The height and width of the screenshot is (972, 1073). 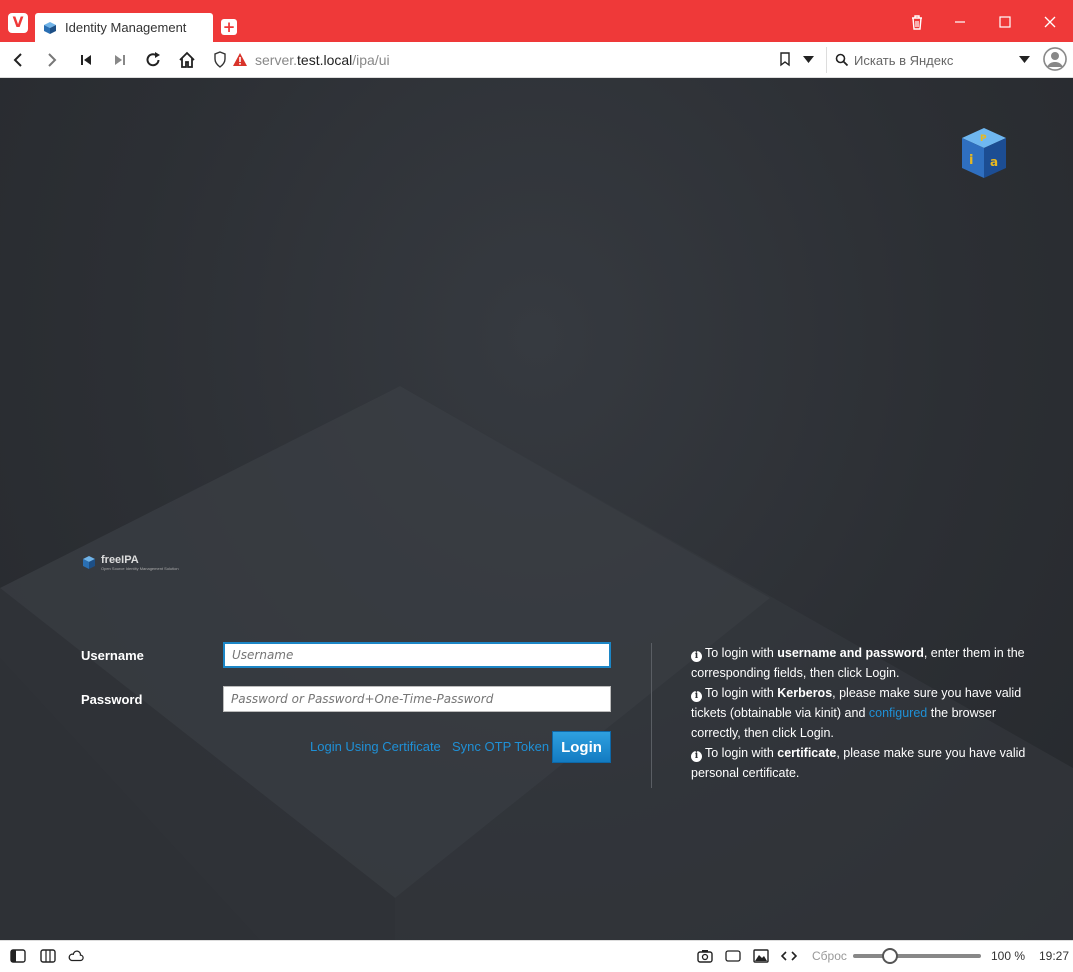 What do you see at coordinates (229, 27) in the screenshot?
I see `new-tab-button: +` at bounding box center [229, 27].